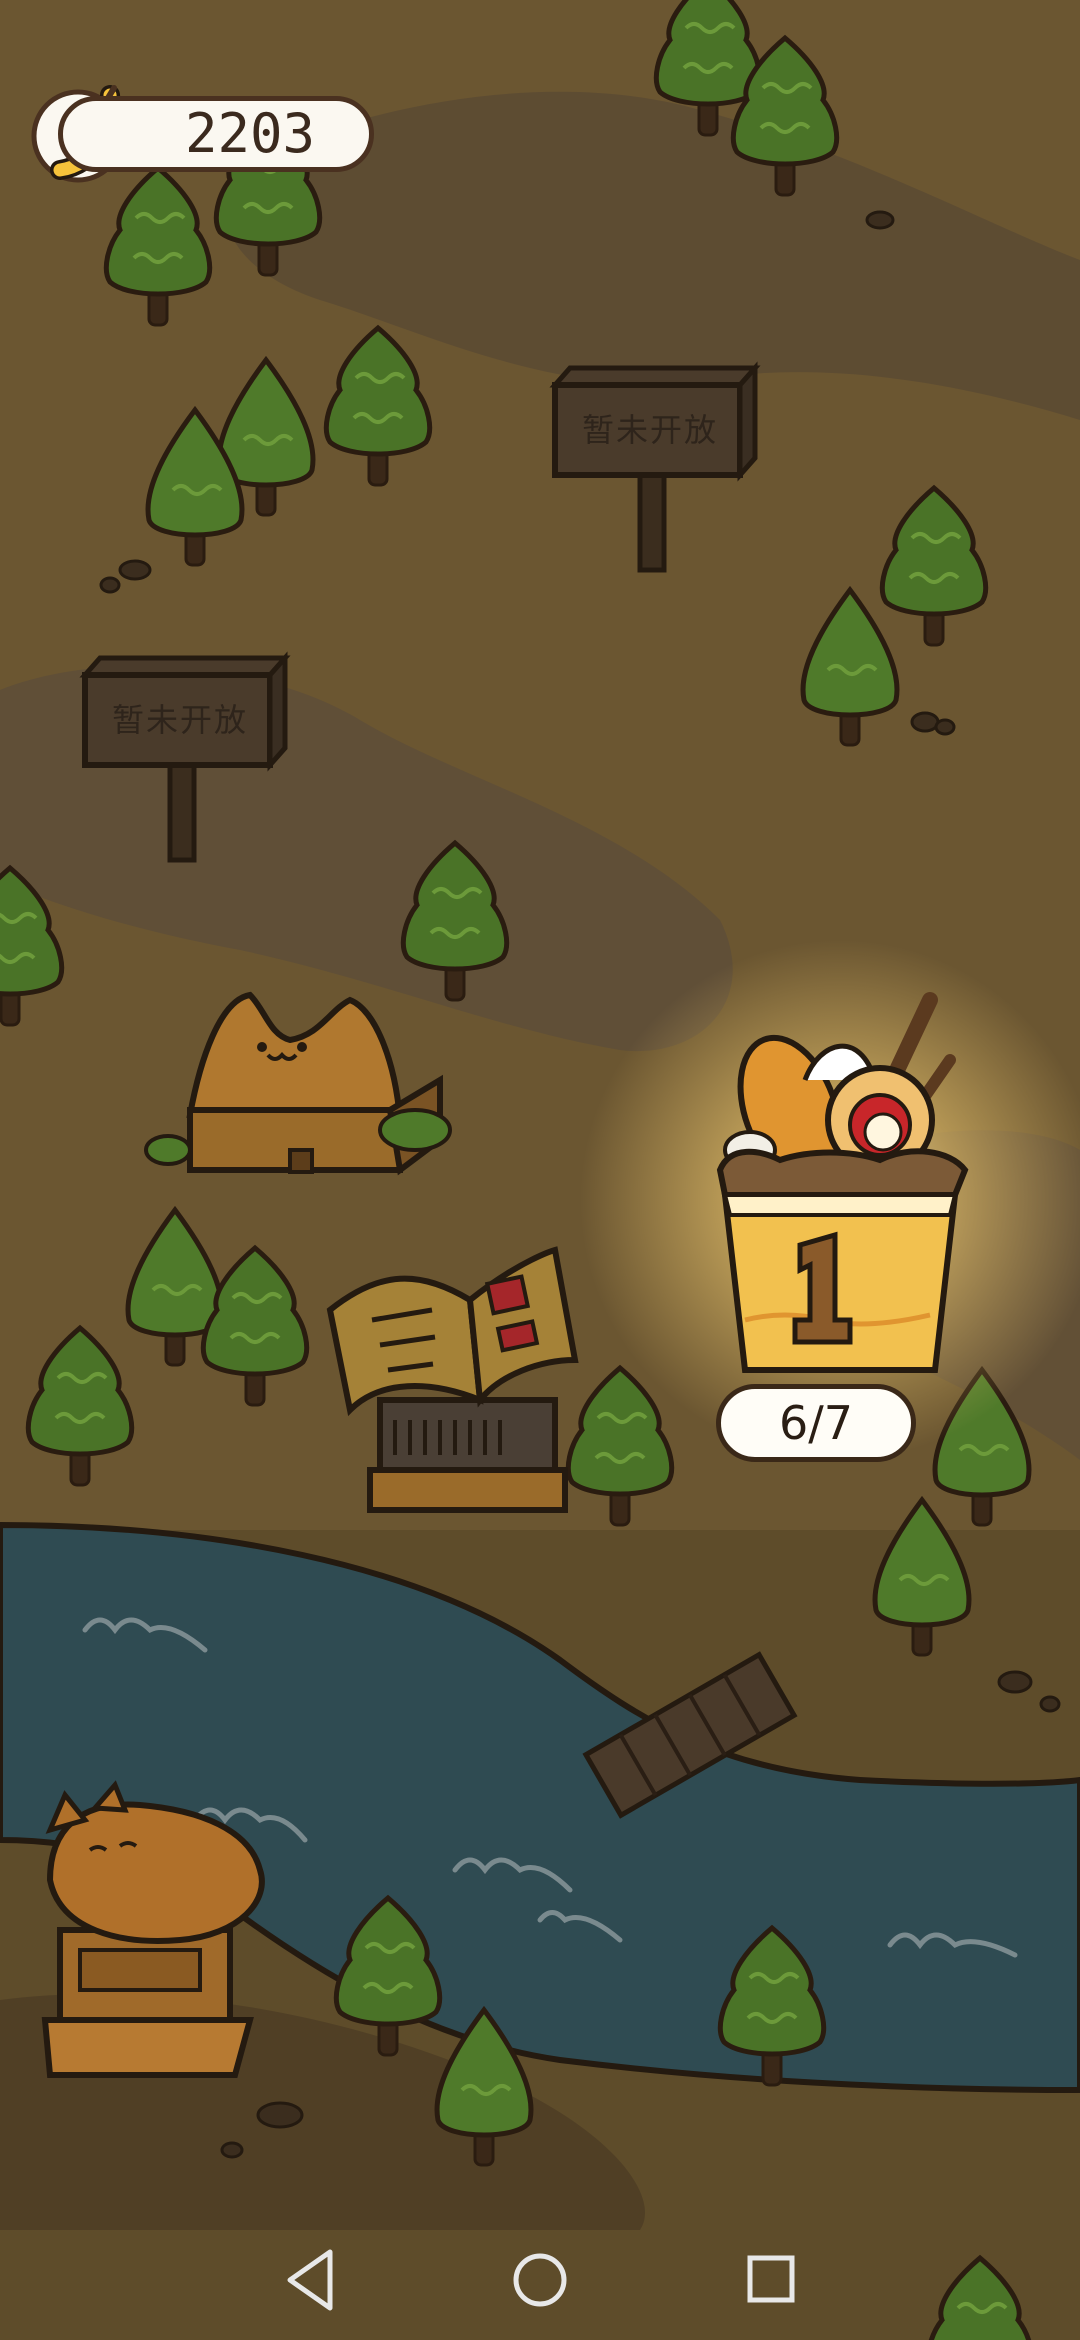 Image resolution: width=1080 pixels, height=2340 pixels. Describe the element at coordinates (649, 430) in the screenshot. I see `signpost-1-label: 暂未开放` at that location.